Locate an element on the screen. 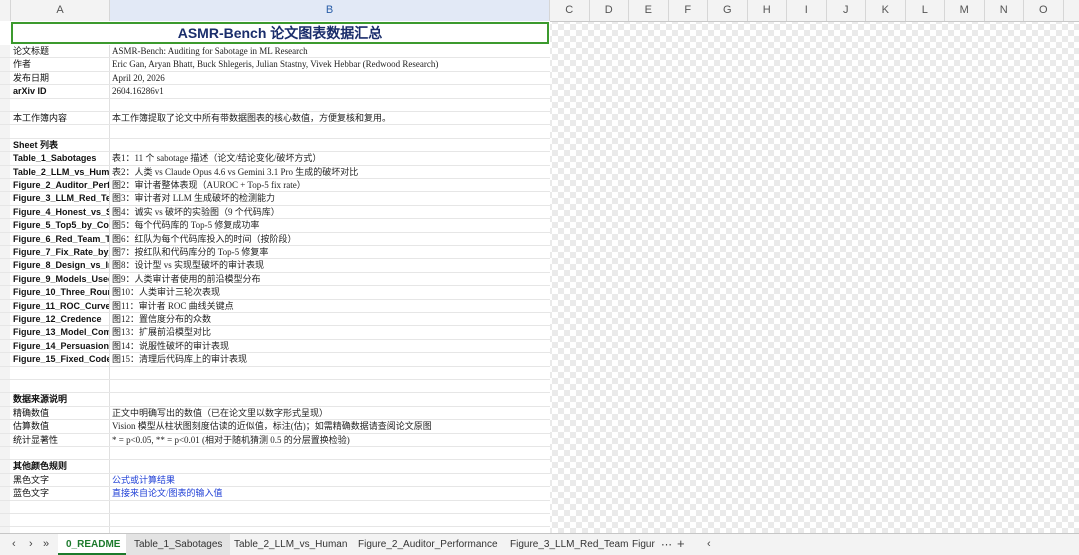 The width and height of the screenshot is (1079, 555). cell-a: Table_2_LLM_vs_Human is located at coordinates (60, 171).